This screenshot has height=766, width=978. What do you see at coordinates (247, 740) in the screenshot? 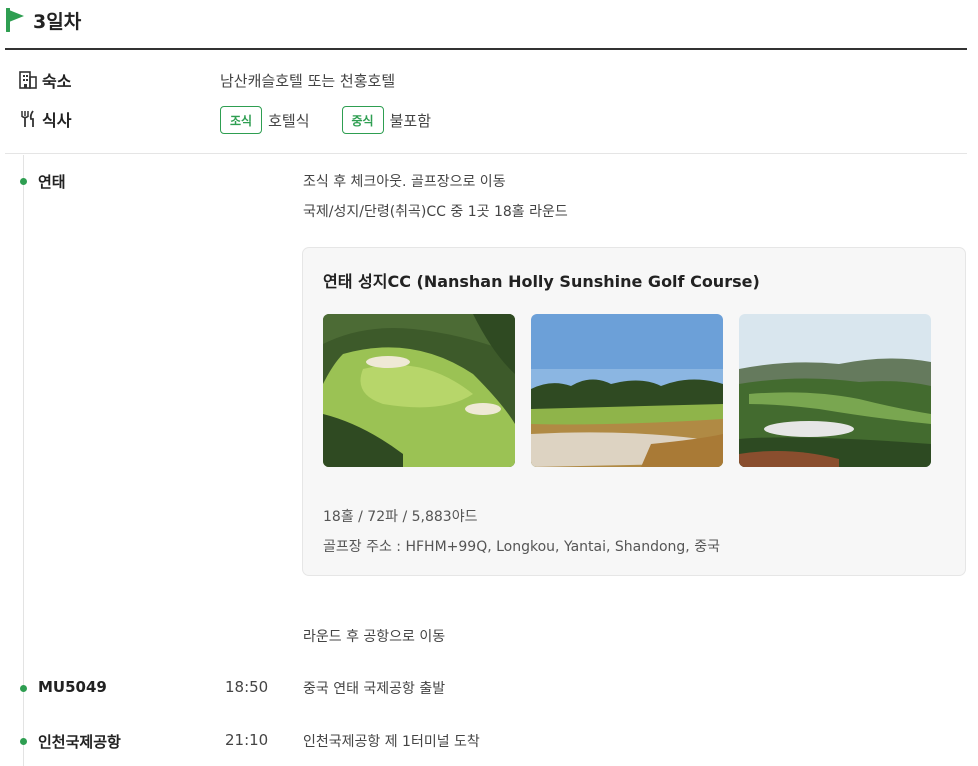
I see `stop-time-incheon: 21:10` at bounding box center [247, 740].